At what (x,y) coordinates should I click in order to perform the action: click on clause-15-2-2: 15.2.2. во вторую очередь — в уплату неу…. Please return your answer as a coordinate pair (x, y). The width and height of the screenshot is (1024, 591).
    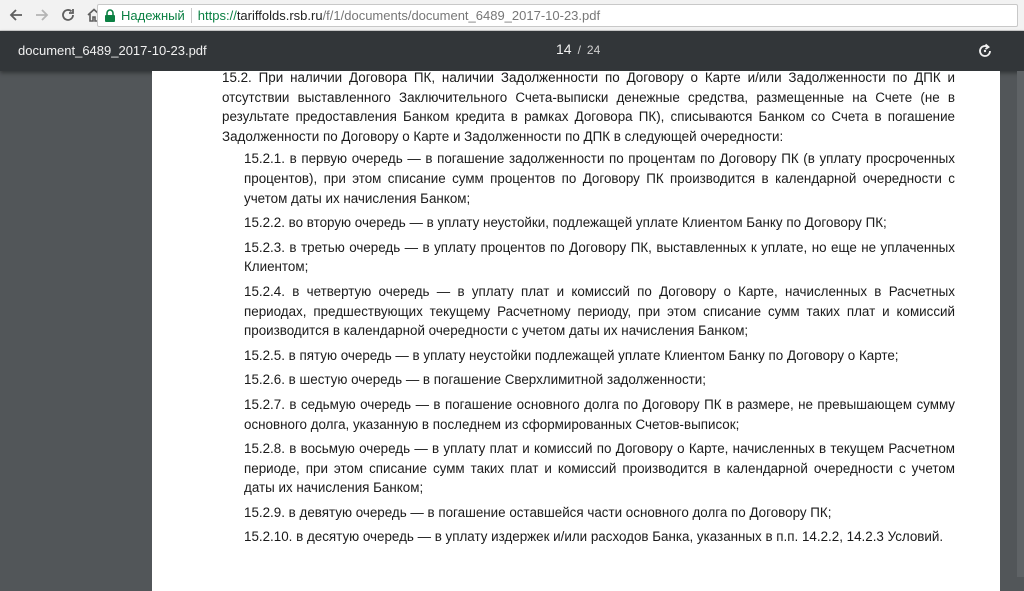
    Looking at the image, I should click on (565, 223).